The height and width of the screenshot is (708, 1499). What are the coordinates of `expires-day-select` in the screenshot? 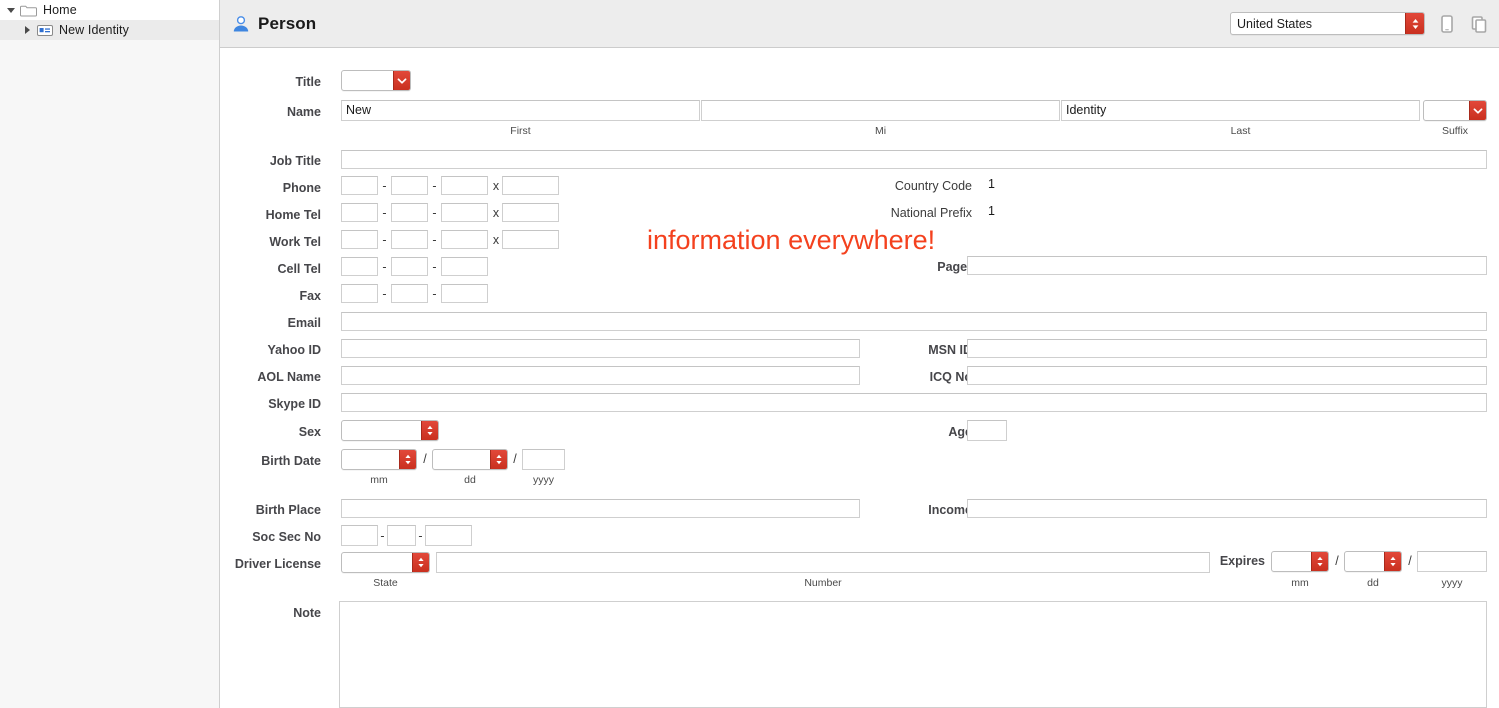 It's located at (1373, 561).